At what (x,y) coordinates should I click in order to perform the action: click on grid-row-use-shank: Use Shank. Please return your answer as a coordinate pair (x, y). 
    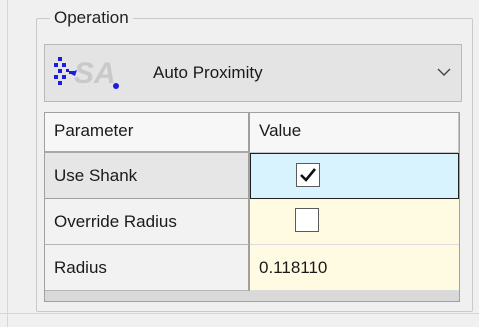
    Looking at the image, I should click on (252, 176).